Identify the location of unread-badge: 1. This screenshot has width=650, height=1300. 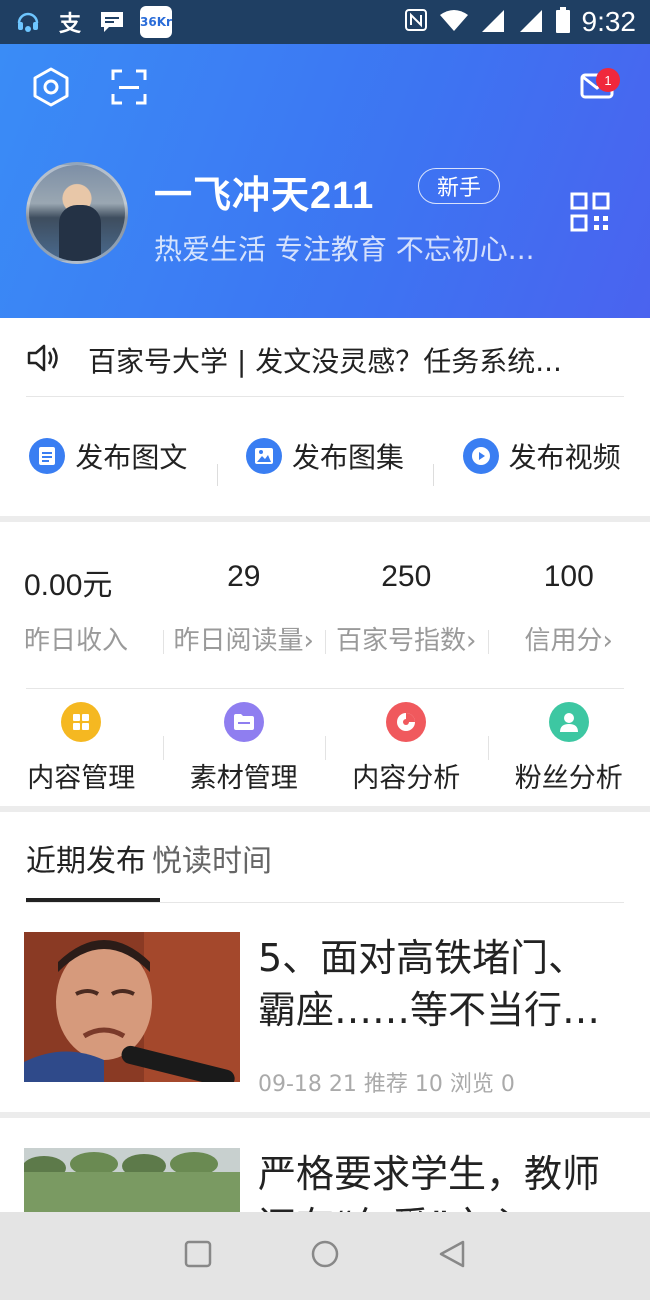
(608, 80).